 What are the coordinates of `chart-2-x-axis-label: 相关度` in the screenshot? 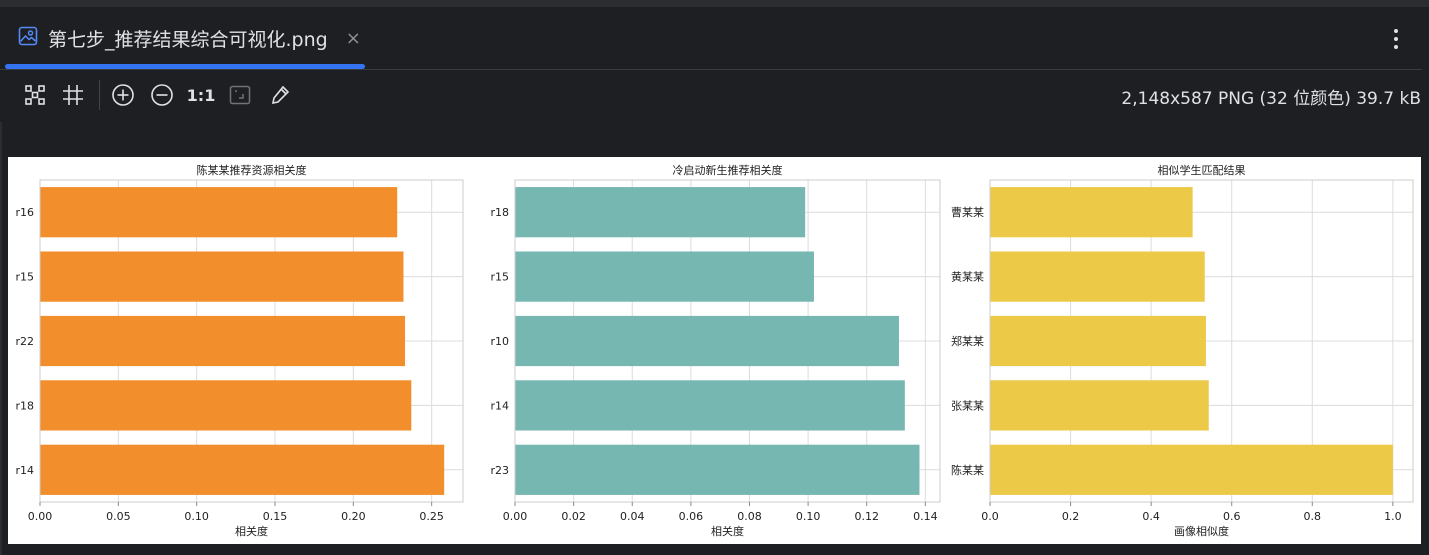 It's located at (727, 531).